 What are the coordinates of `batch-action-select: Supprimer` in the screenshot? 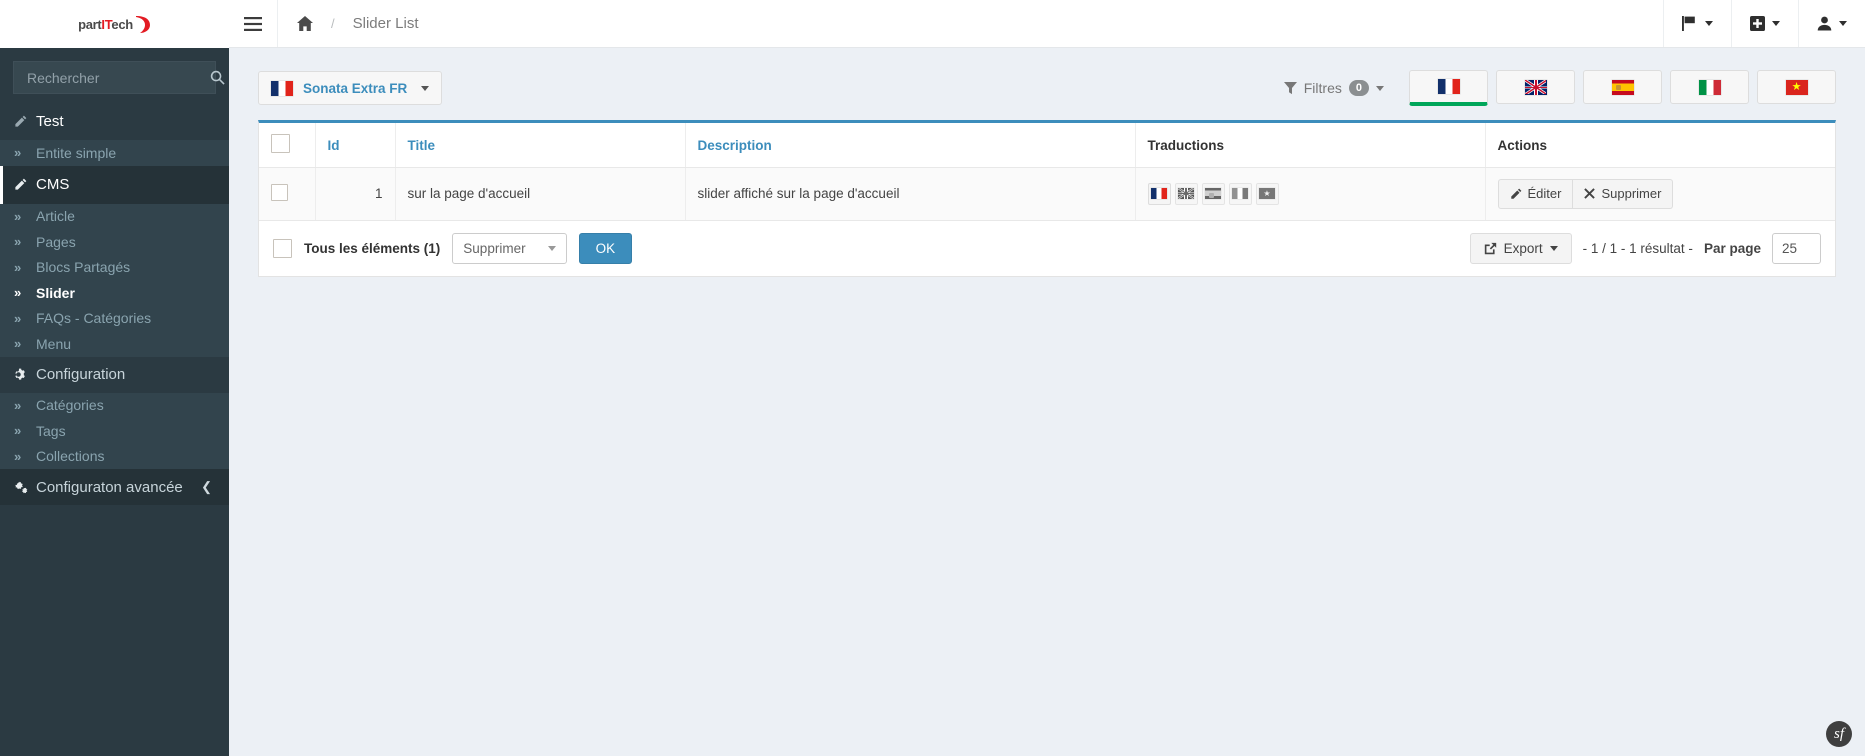 It's located at (509, 248).